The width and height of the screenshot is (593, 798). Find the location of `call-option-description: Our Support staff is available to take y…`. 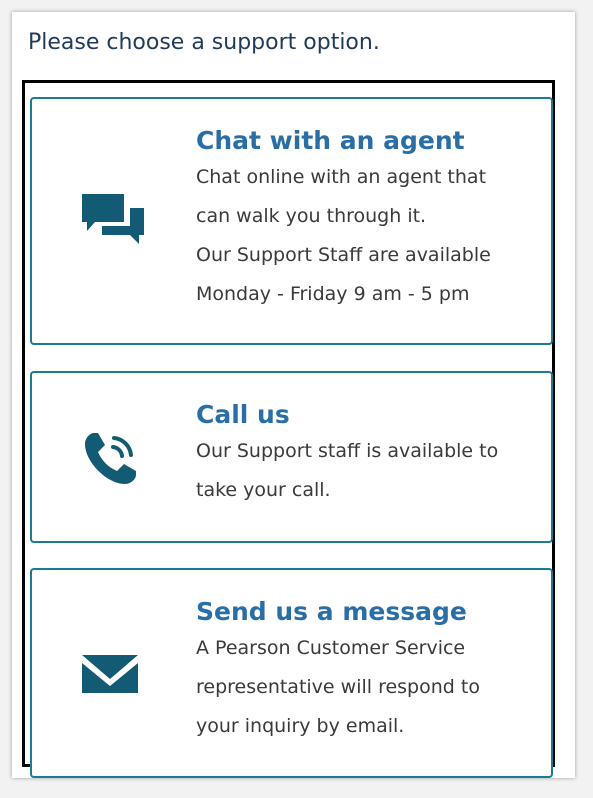

call-option-description: Our Support staff is available to take y… is located at coordinates (364, 471).